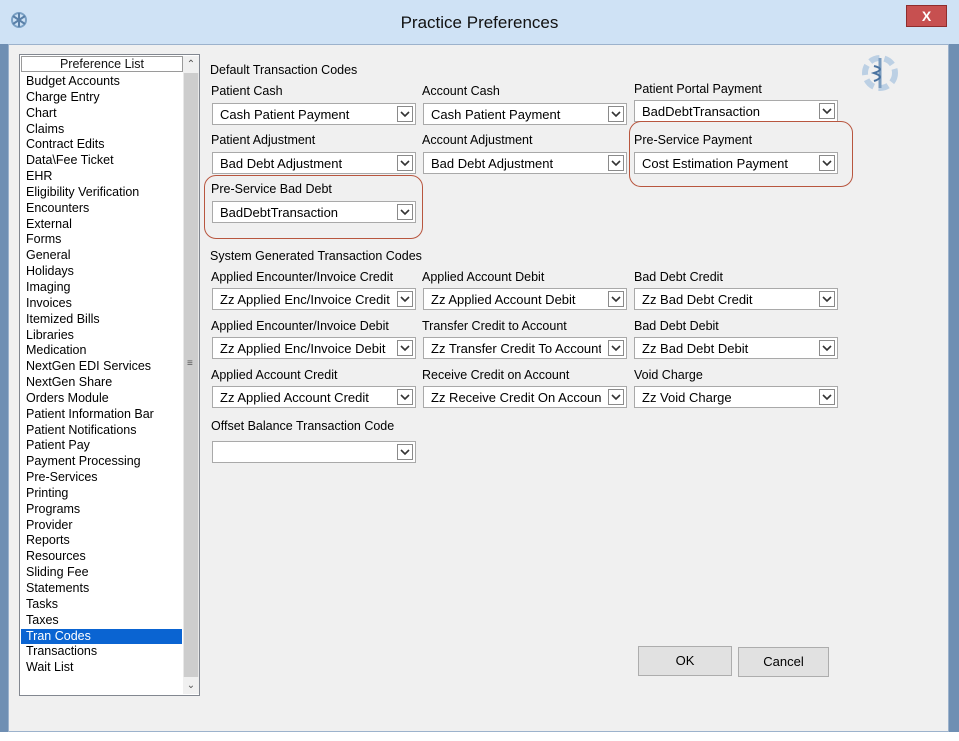  I want to click on close-button: X, so click(926, 16).